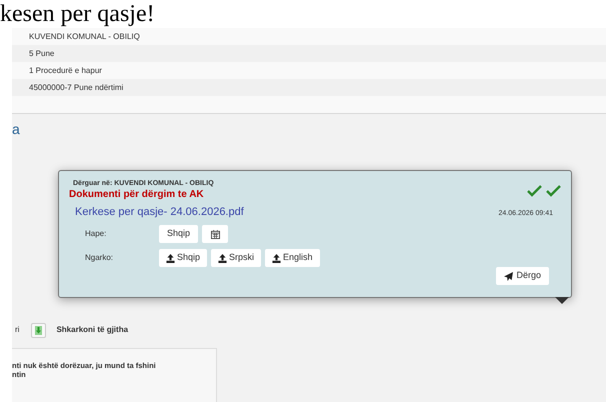 This screenshot has width=606, height=402. Describe the element at coordinates (562, 300) in the screenshot. I see `pointer-arrow` at that location.